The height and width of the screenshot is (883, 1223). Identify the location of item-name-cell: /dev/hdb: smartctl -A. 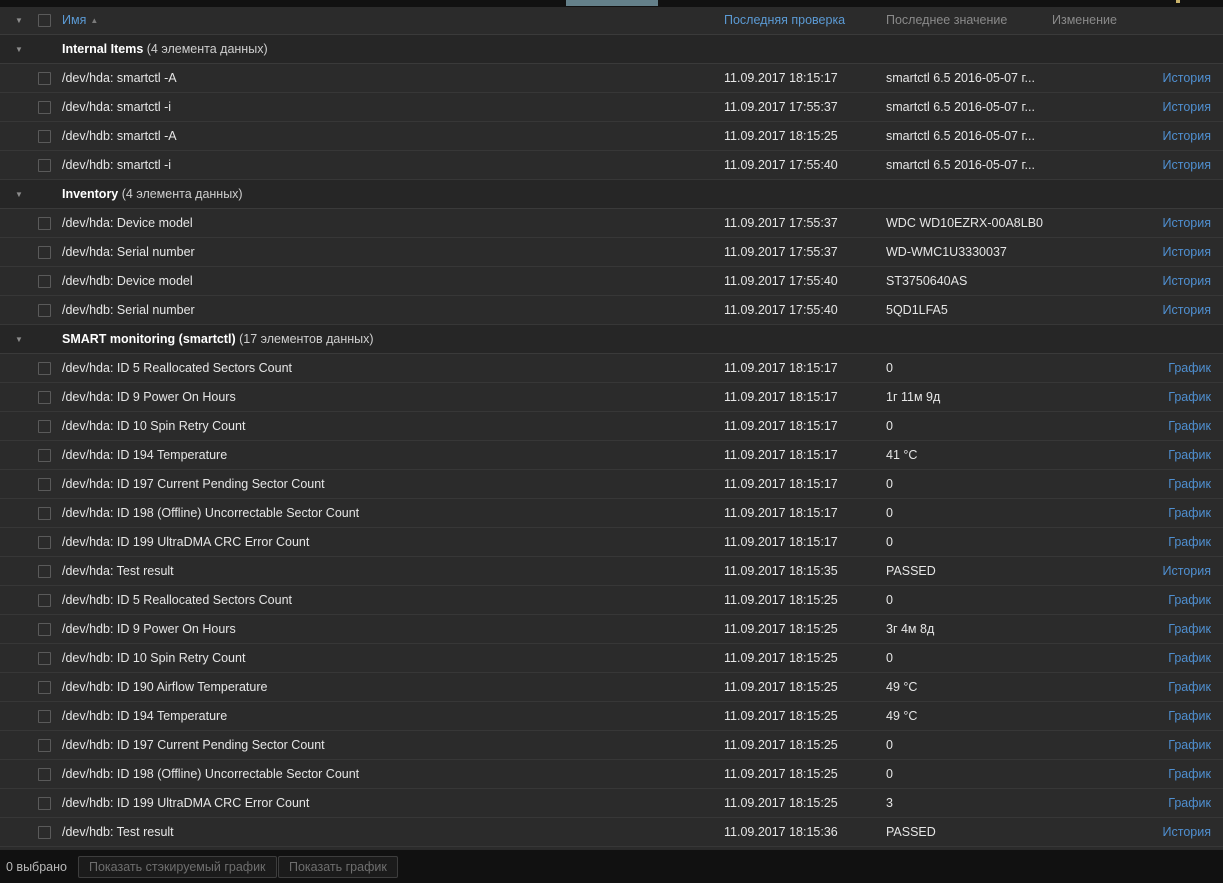
(382, 136).